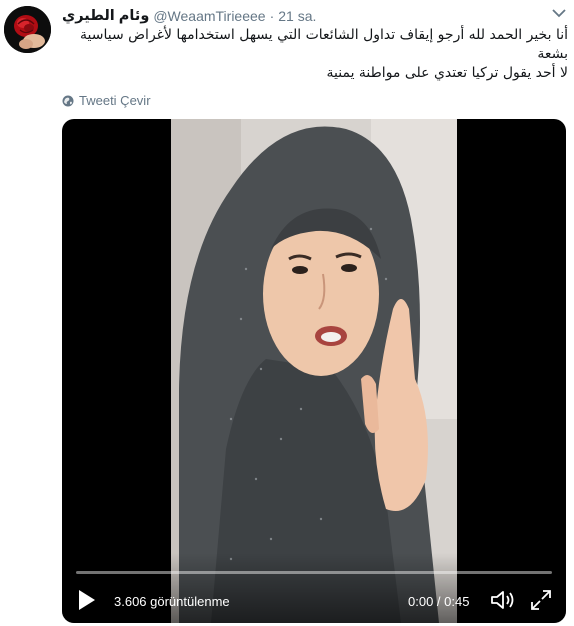 The image size is (574, 626). I want to click on fullscreen-icon, so click(541, 600).